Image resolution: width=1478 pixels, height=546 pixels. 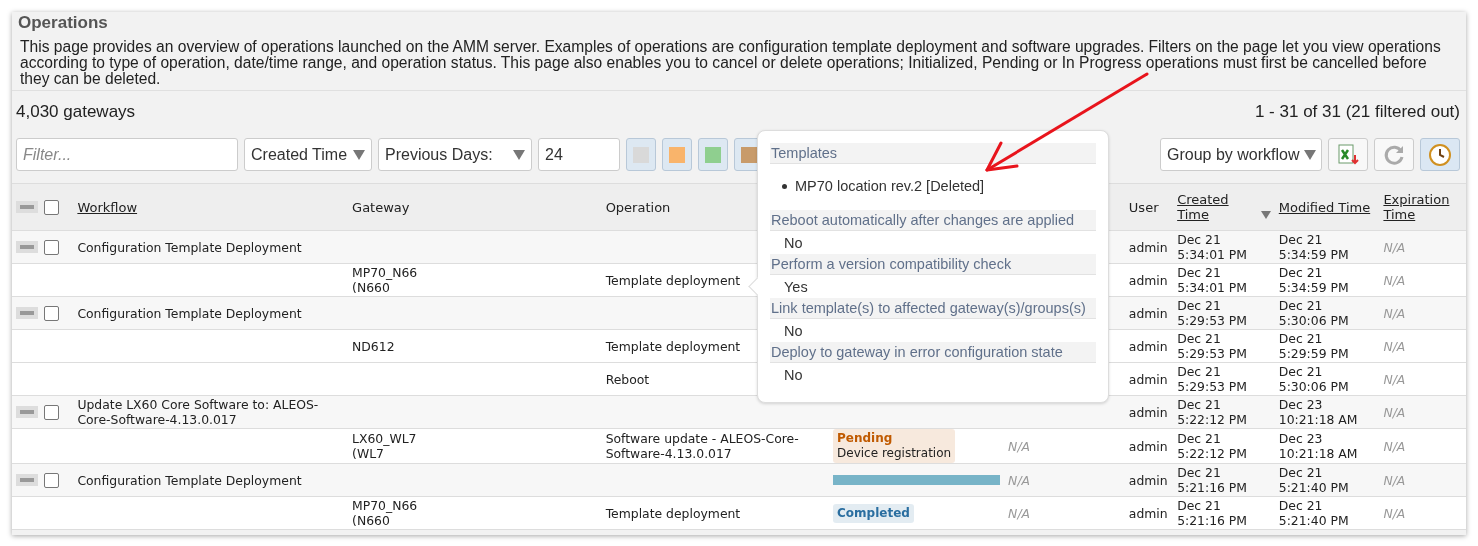 I want to click on select-all-checkbox, so click(x=52, y=207).